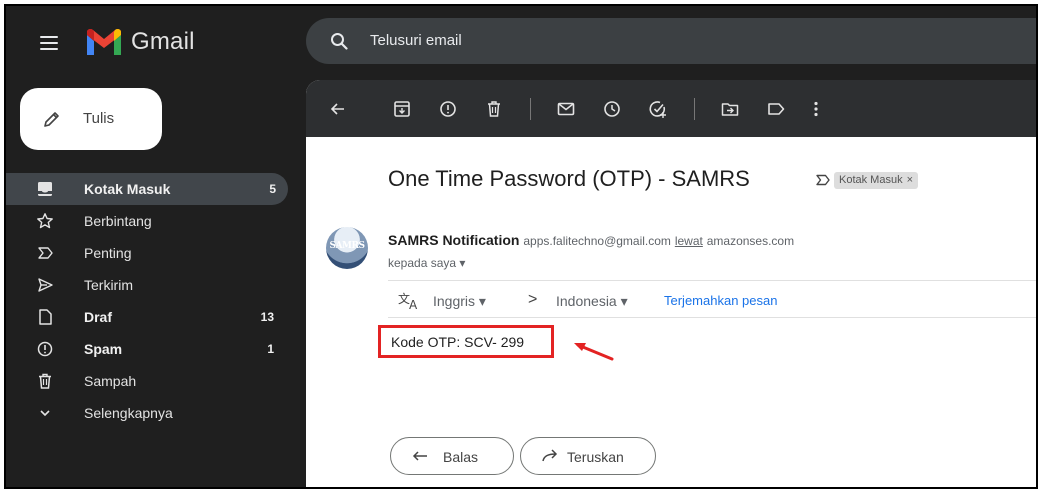 The width and height of the screenshot is (1042, 493). Describe the element at coordinates (426, 263) in the screenshot. I see `recipient-details-toggle: kepada saya ▾` at that location.